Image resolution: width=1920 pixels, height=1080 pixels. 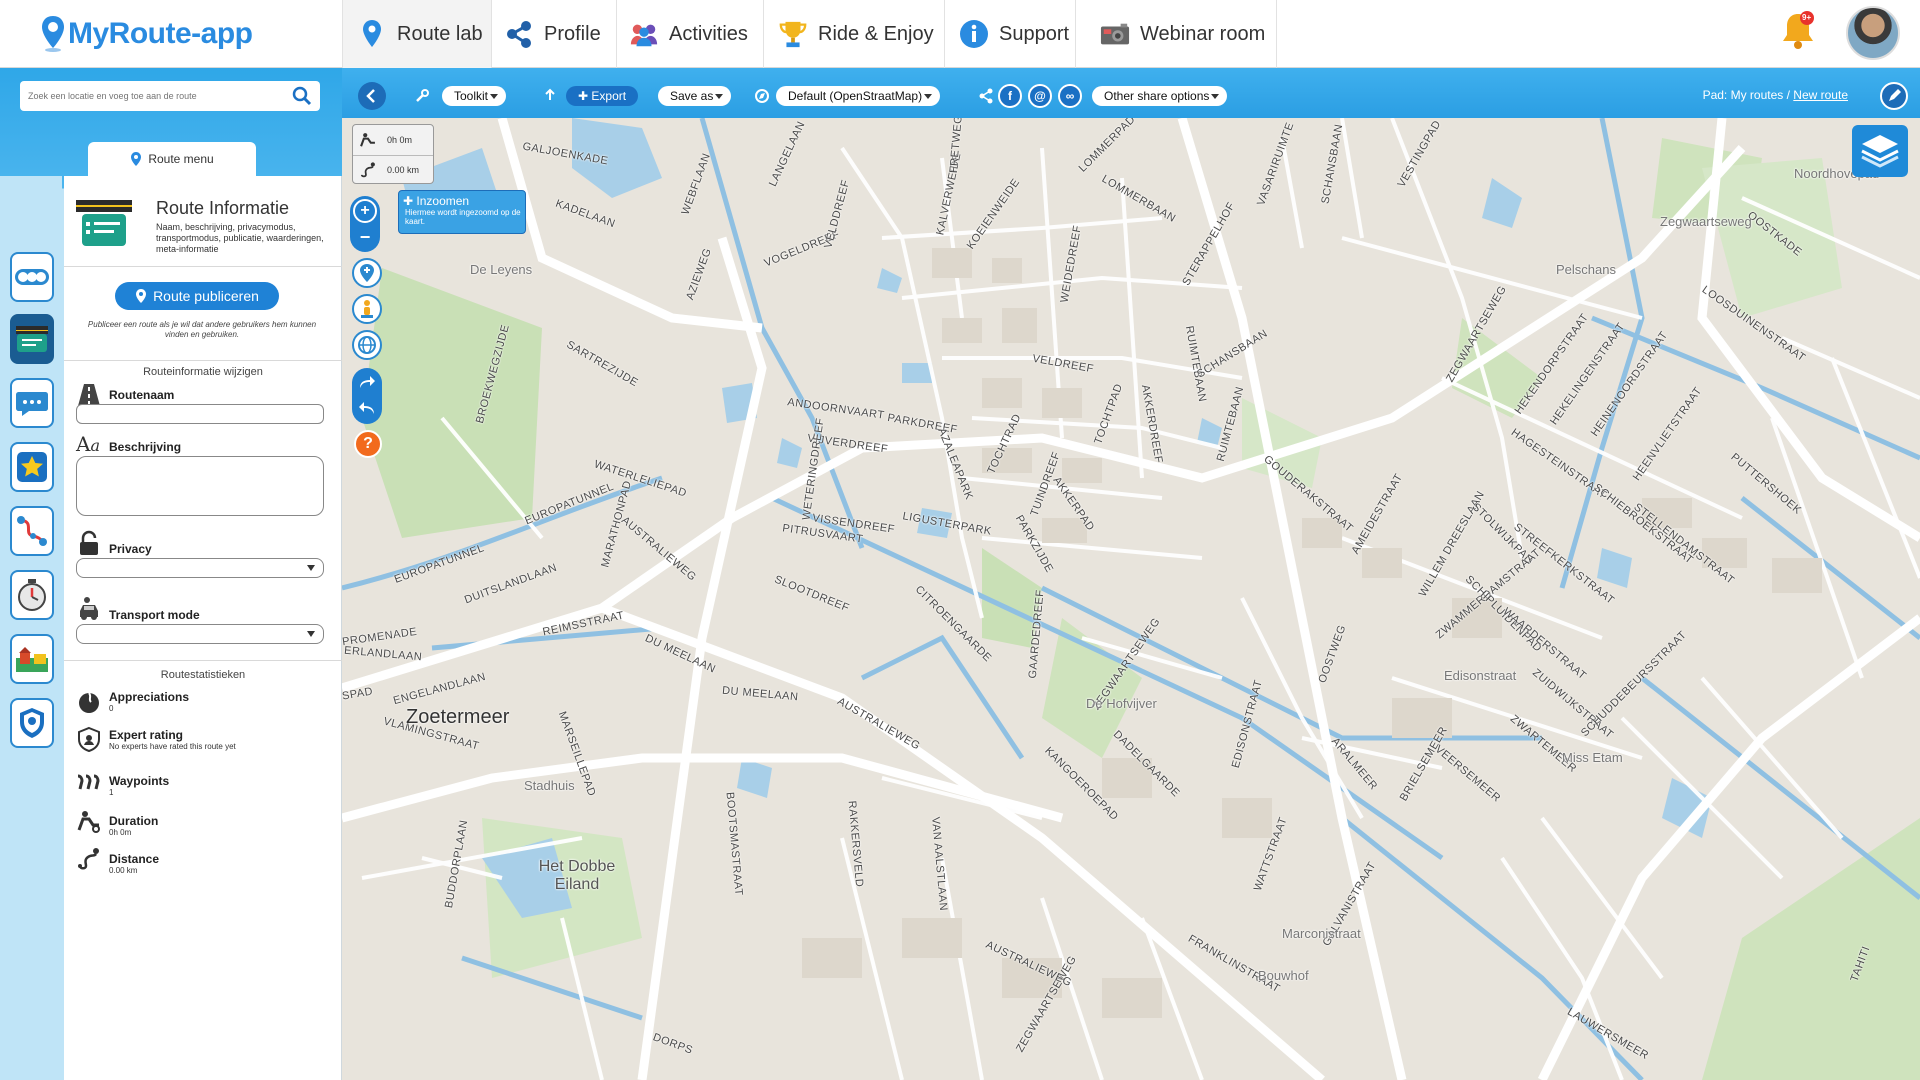 What do you see at coordinates (223, 208) in the screenshot?
I see `route-info-title: Route Informatie` at bounding box center [223, 208].